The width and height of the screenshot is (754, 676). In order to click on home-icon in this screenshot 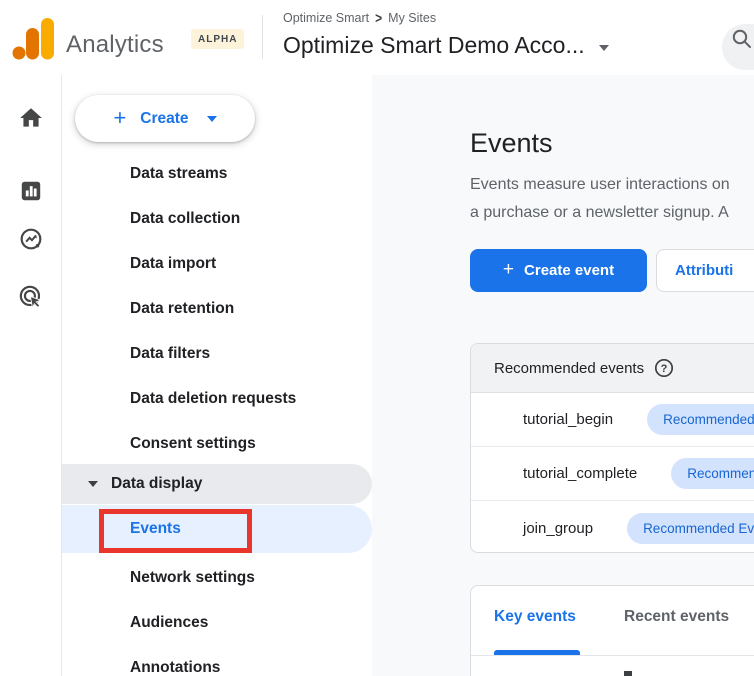, I will do `click(31, 118)`.